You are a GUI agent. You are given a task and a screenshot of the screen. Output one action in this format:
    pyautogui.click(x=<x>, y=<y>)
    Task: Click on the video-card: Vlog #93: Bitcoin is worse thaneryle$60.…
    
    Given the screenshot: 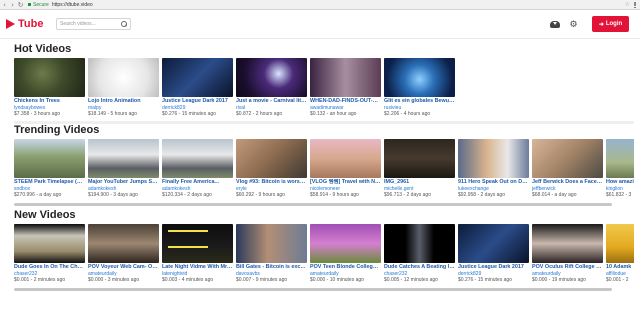 What is the action you would take?
    pyautogui.click(x=271, y=170)
    